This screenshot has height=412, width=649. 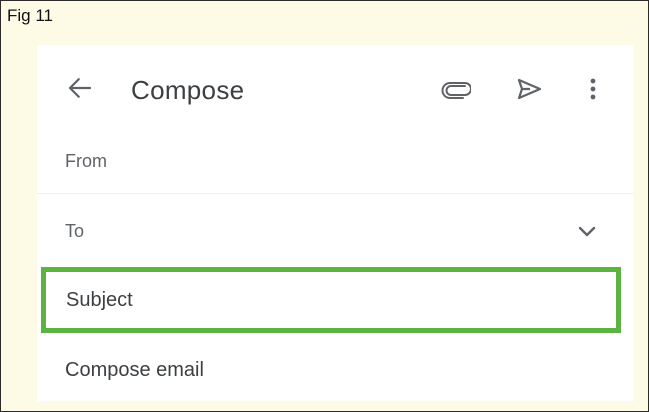 What do you see at coordinates (593, 89) in the screenshot?
I see `more-vert-icon` at bounding box center [593, 89].